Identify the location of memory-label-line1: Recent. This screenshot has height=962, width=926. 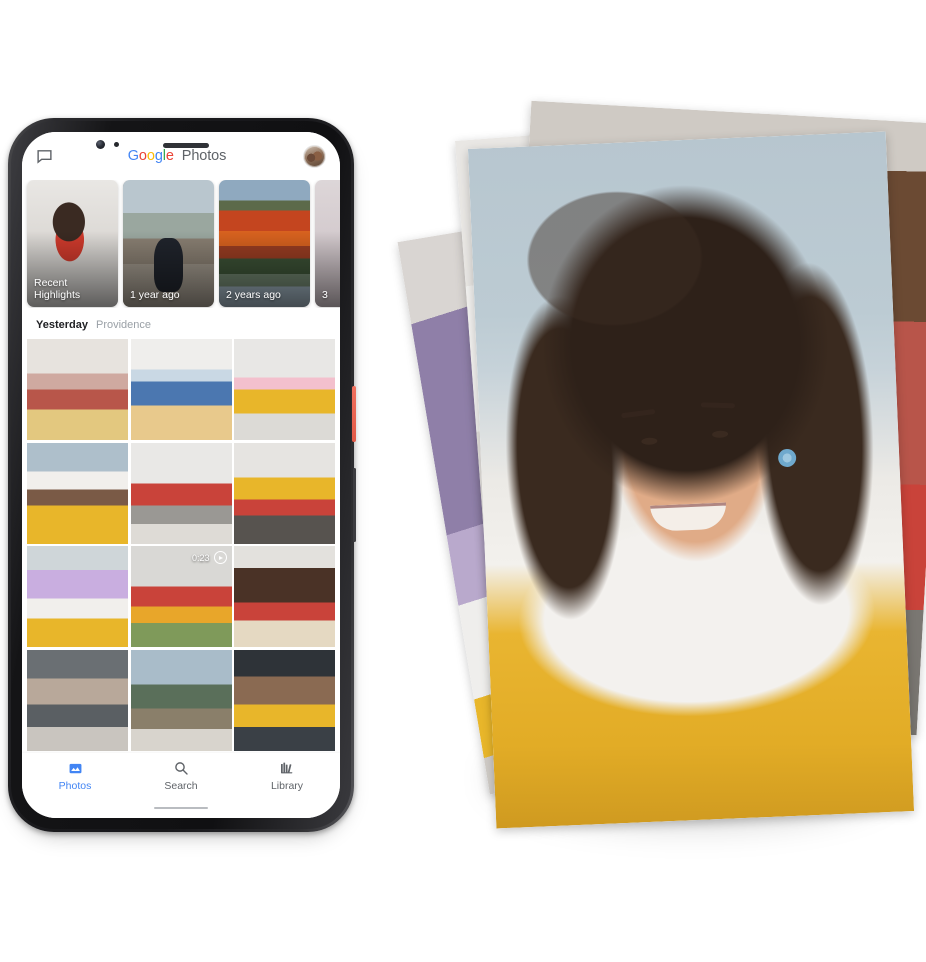
(51, 283).